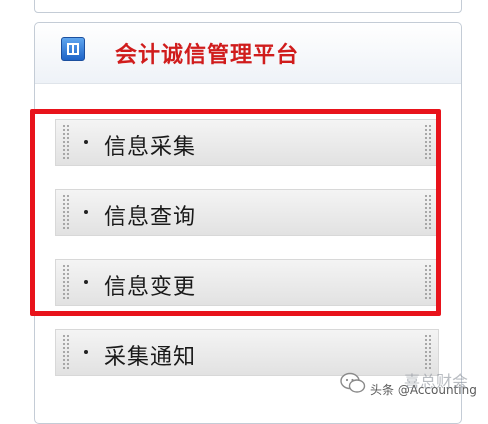 This screenshot has width=488, height=424. Describe the element at coordinates (353, 382) in the screenshot. I see `wechat-logo-icon` at that location.